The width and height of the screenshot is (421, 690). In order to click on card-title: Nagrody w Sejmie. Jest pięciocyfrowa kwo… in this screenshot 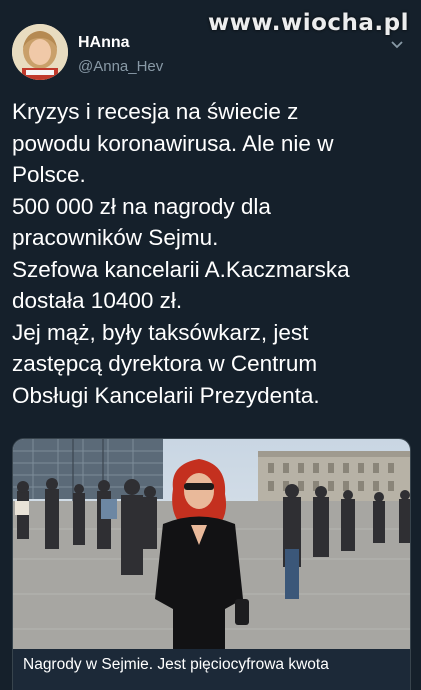, I will do `click(176, 665)`.